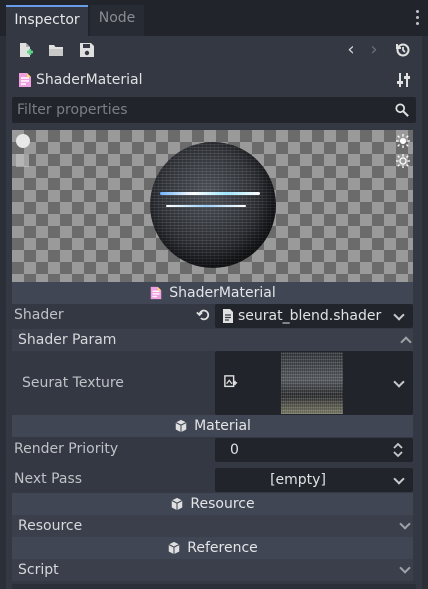 The width and height of the screenshot is (428, 589). I want to click on revert-icon, so click(203, 315).